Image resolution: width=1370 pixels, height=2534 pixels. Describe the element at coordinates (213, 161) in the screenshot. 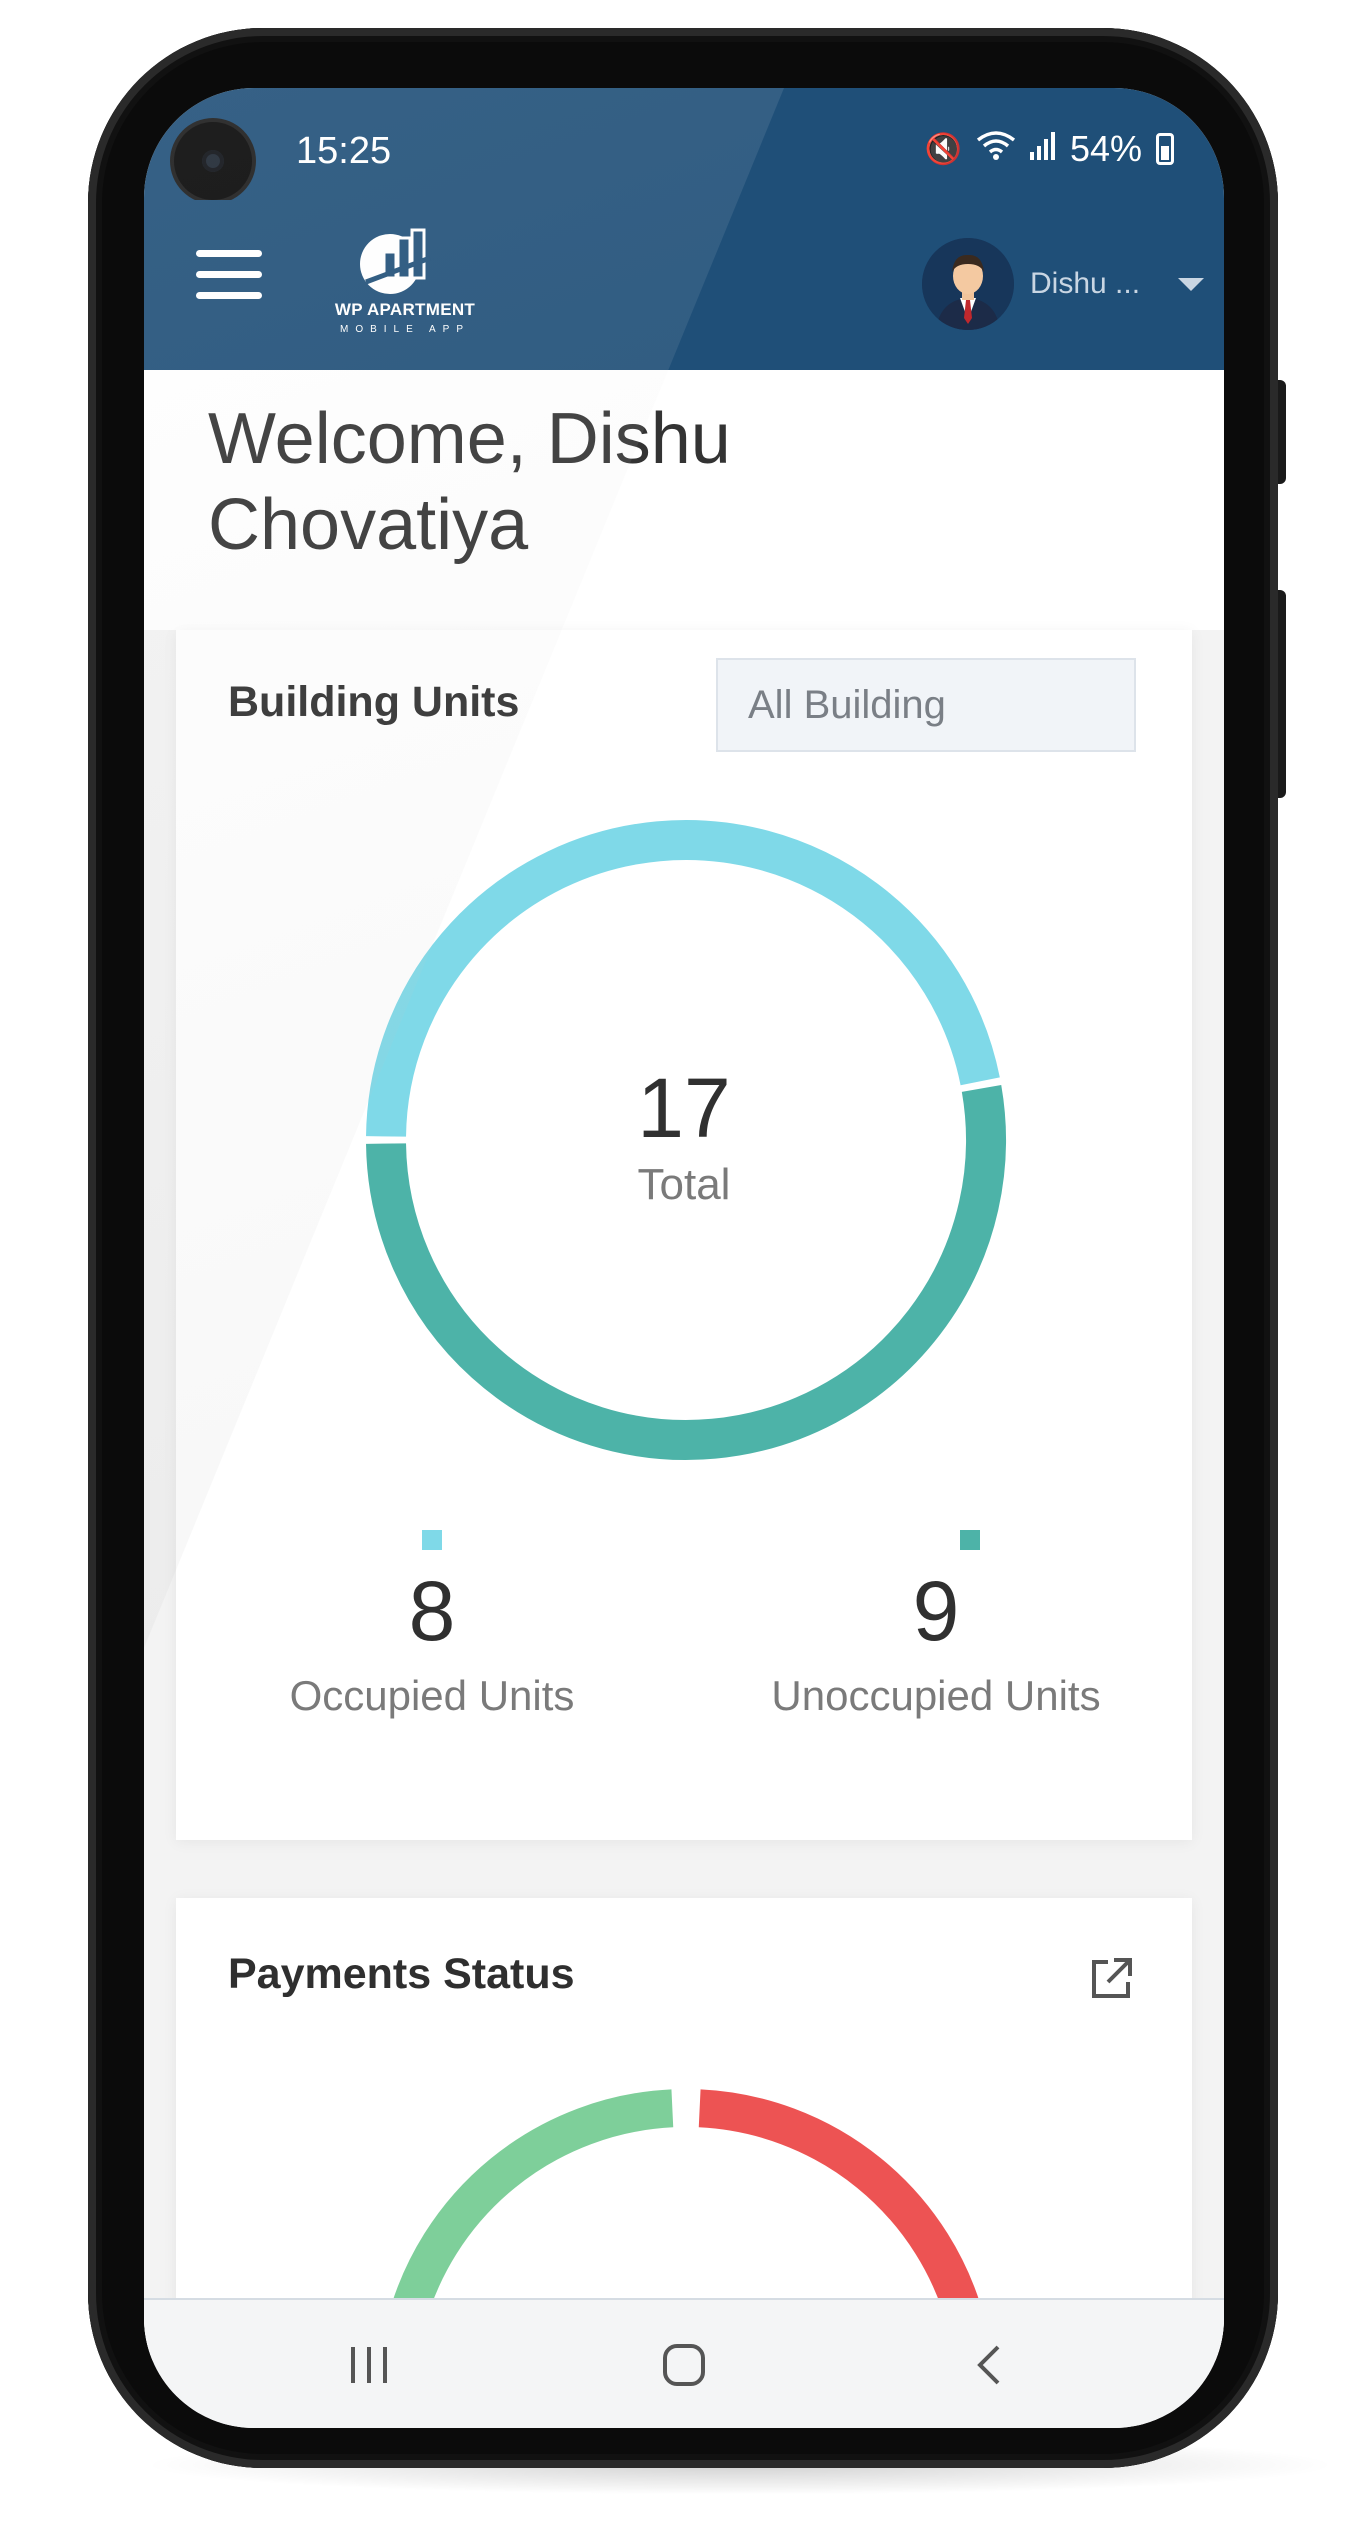

I see `front-camera` at that location.